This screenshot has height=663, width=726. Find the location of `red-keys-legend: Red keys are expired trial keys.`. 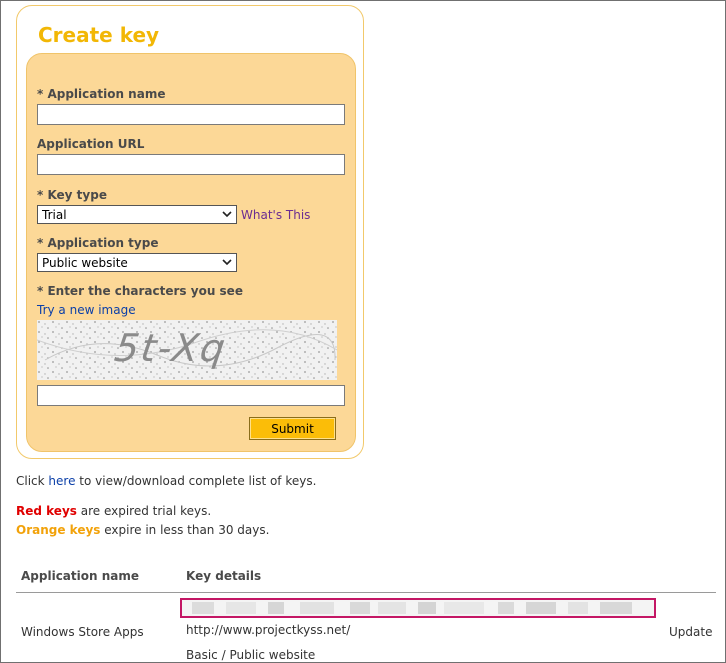

red-keys-legend: Red keys are expired trial keys. is located at coordinates (113, 511).